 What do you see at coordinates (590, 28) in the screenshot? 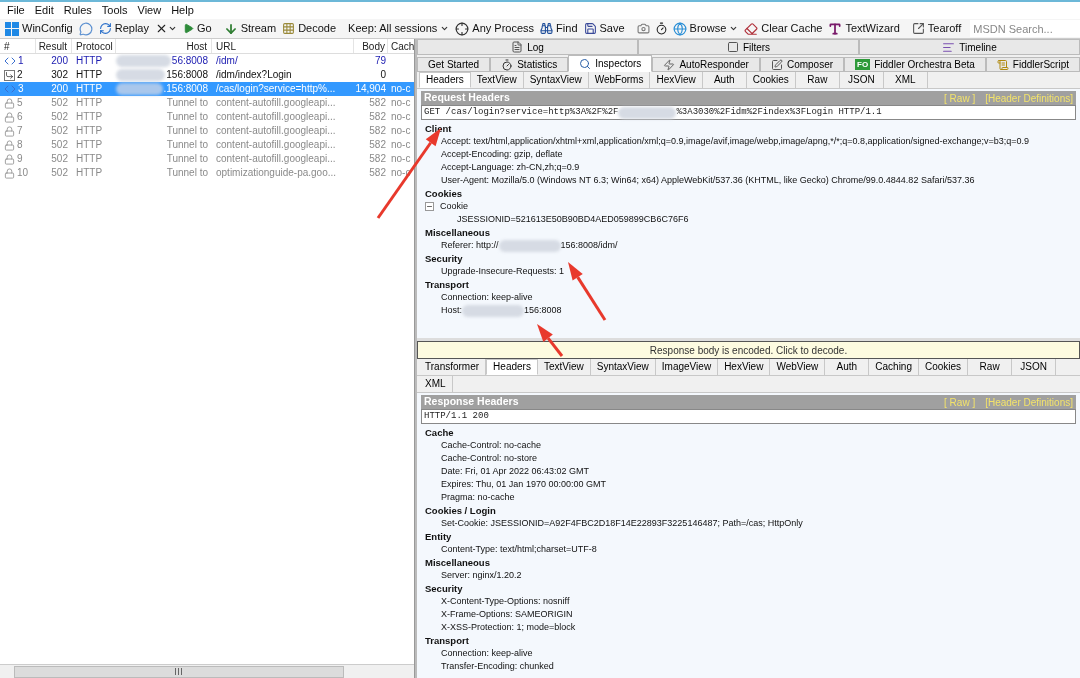
I see `save-icon` at bounding box center [590, 28].